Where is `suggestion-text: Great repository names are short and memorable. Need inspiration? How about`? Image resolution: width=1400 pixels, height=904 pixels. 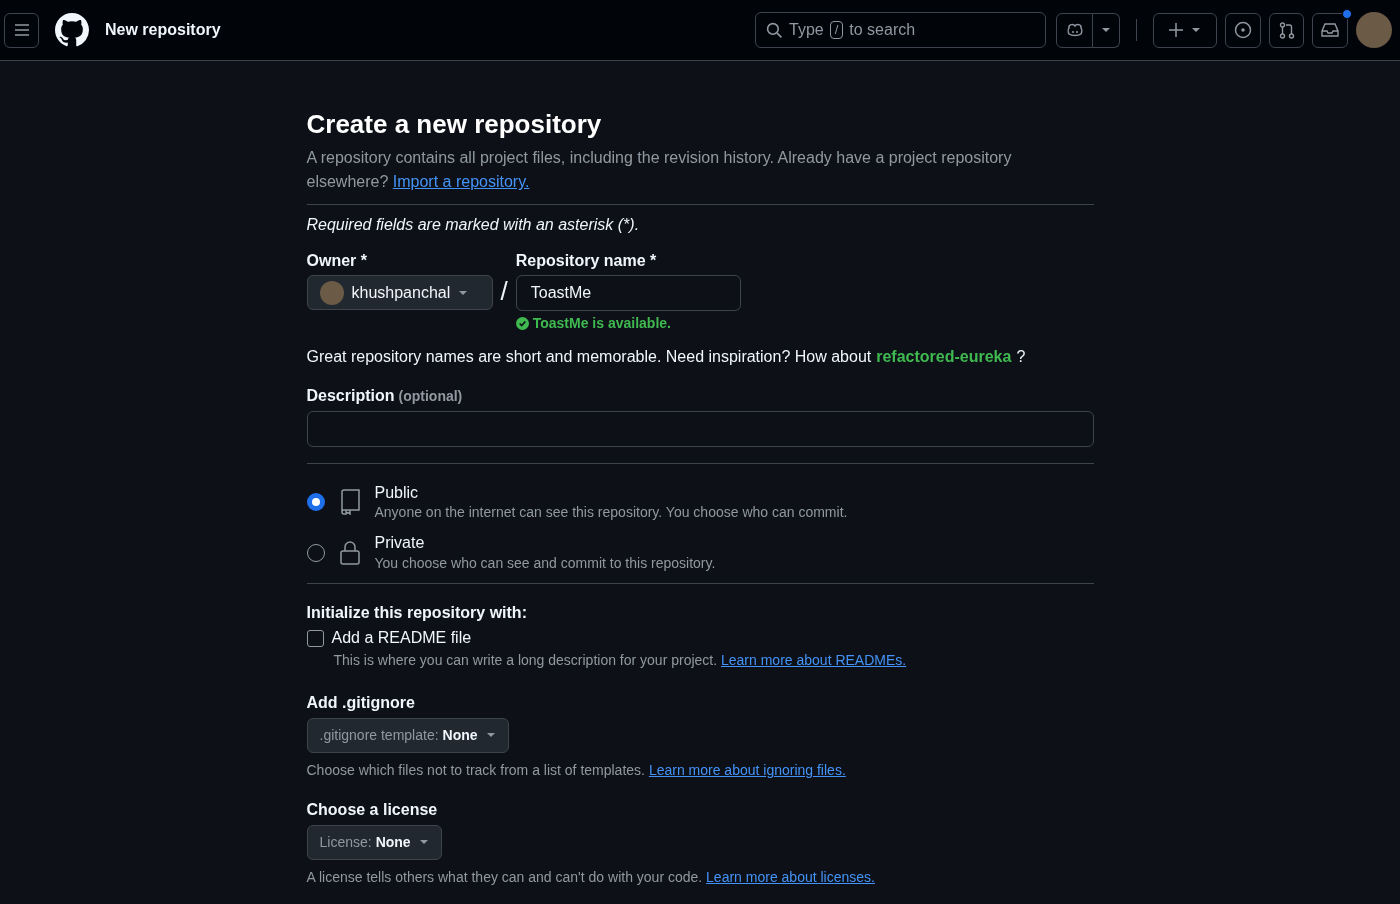 suggestion-text: Great repository names are short and memorable. Need inspiration? How about is located at coordinates (589, 357).